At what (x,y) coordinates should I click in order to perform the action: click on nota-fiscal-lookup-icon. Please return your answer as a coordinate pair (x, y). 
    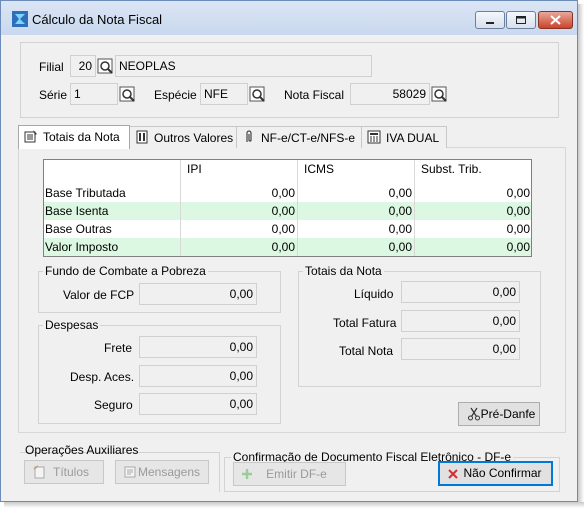
    Looking at the image, I should click on (440, 94).